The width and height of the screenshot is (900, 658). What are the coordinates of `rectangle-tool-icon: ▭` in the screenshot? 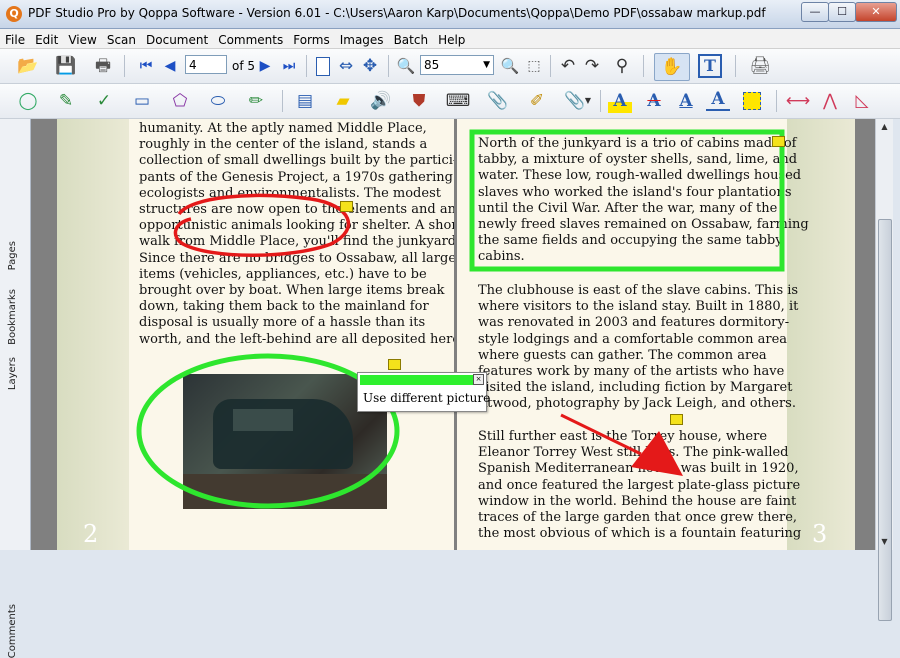 It's located at (142, 101).